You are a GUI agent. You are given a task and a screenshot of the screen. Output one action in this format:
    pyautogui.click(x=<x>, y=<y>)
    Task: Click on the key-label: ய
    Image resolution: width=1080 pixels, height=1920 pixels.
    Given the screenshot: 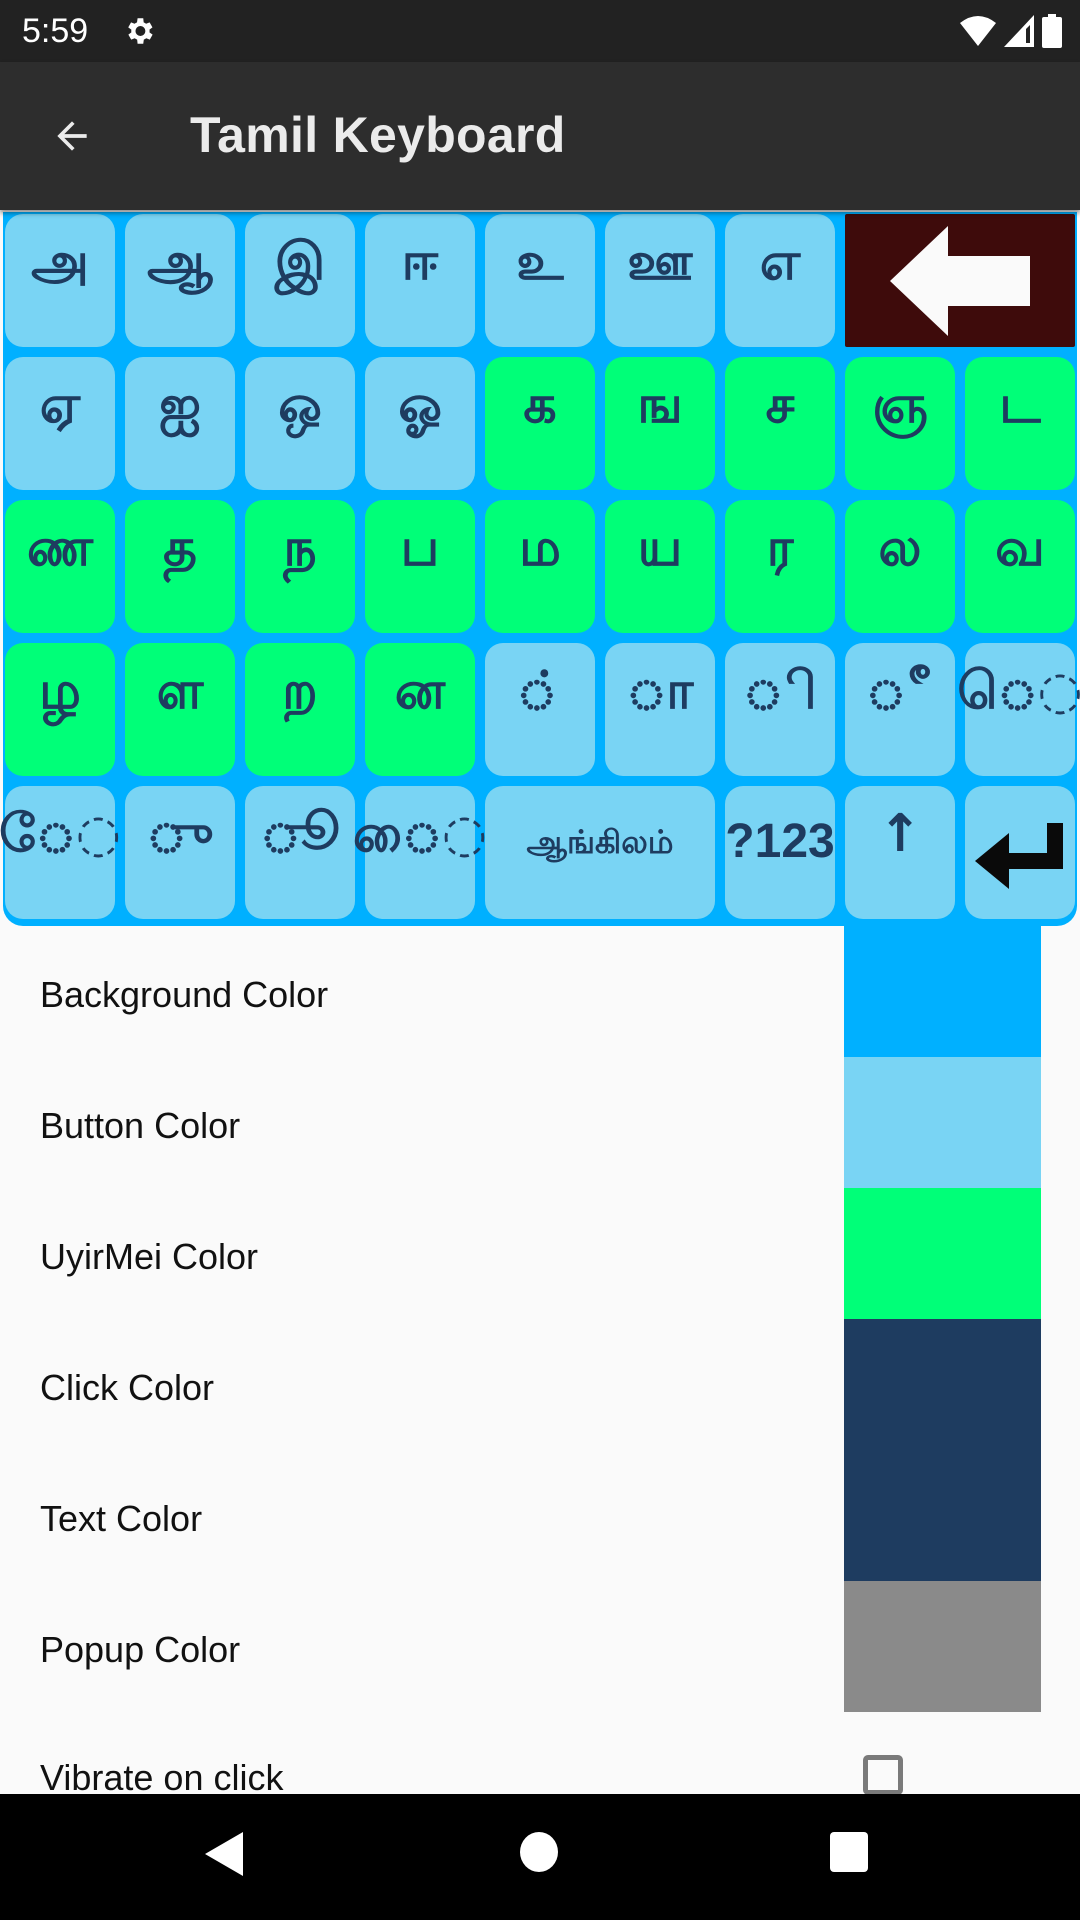 What is the action you would take?
    pyautogui.click(x=660, y=548)
    